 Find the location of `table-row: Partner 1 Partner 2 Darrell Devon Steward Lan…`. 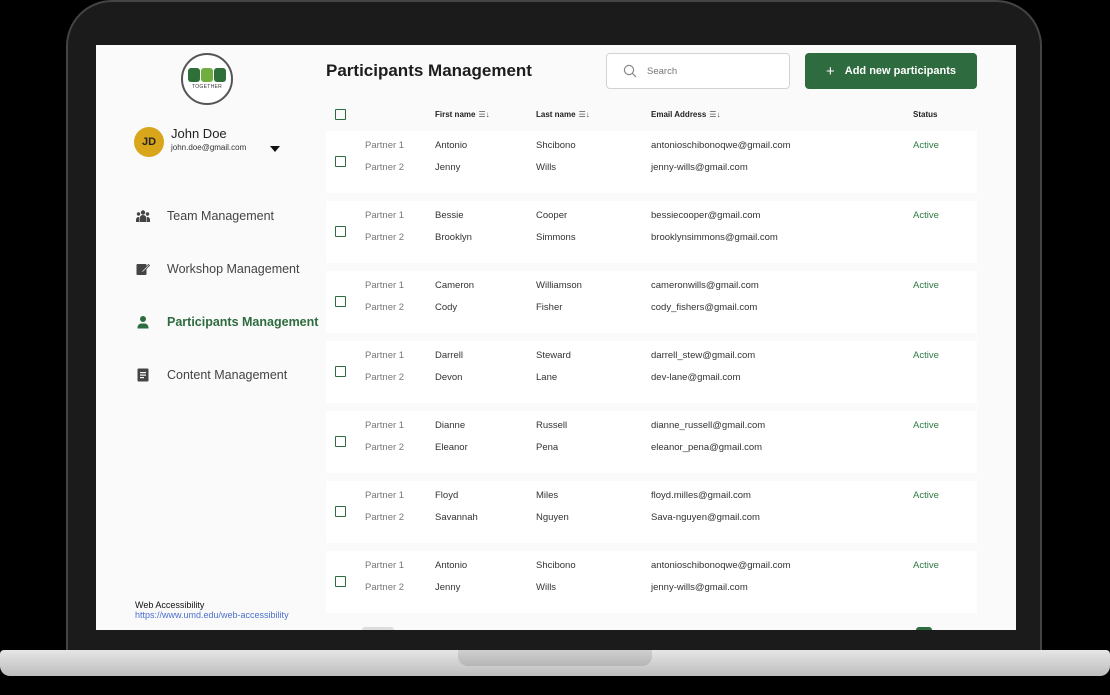

table-row: Partner 1 Partner 2 Darrell Devon Steward Lan… is located at coordinates (651, 372).